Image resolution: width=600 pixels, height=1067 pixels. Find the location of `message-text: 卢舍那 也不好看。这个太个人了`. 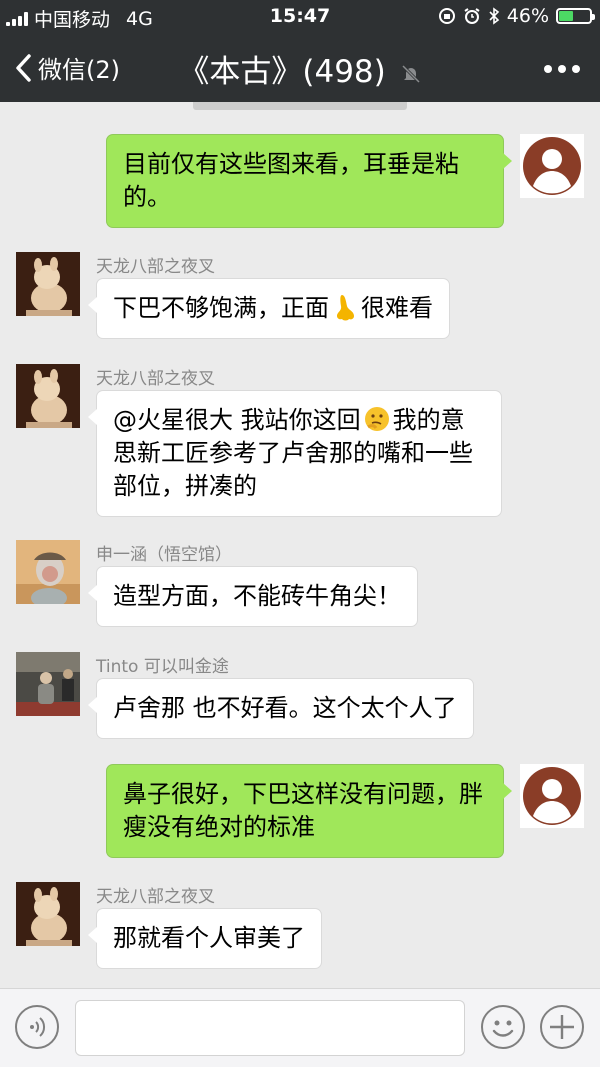

message-text: 卢舍那 也不好看。这个太个人了 is located at coordinates (285, 708).